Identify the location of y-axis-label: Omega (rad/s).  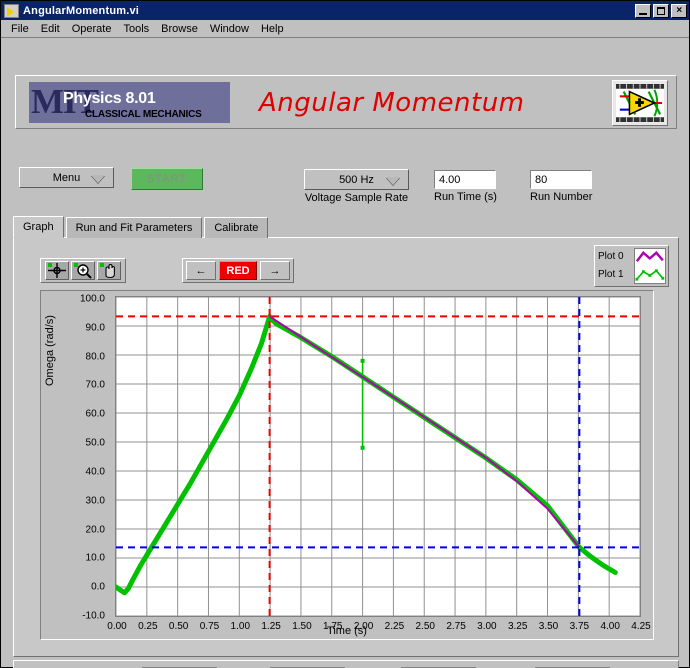
(50, 350).